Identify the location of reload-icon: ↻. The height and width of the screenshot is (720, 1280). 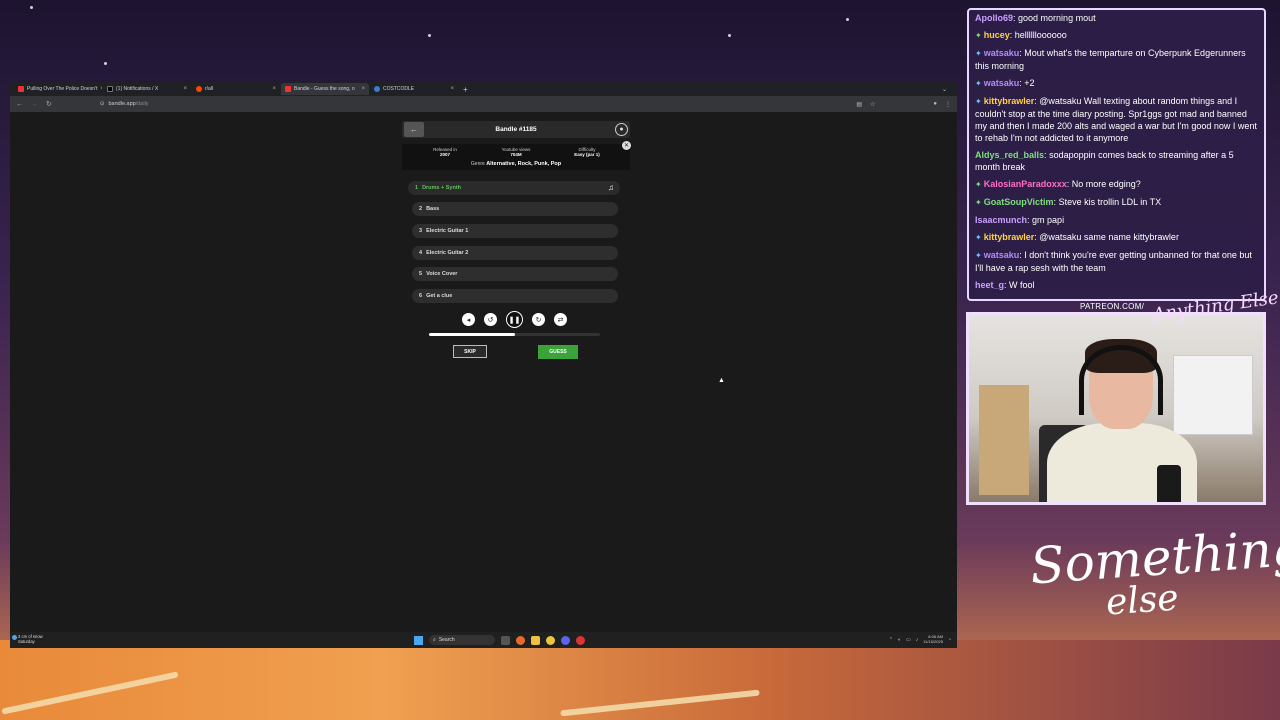
(49, 104).